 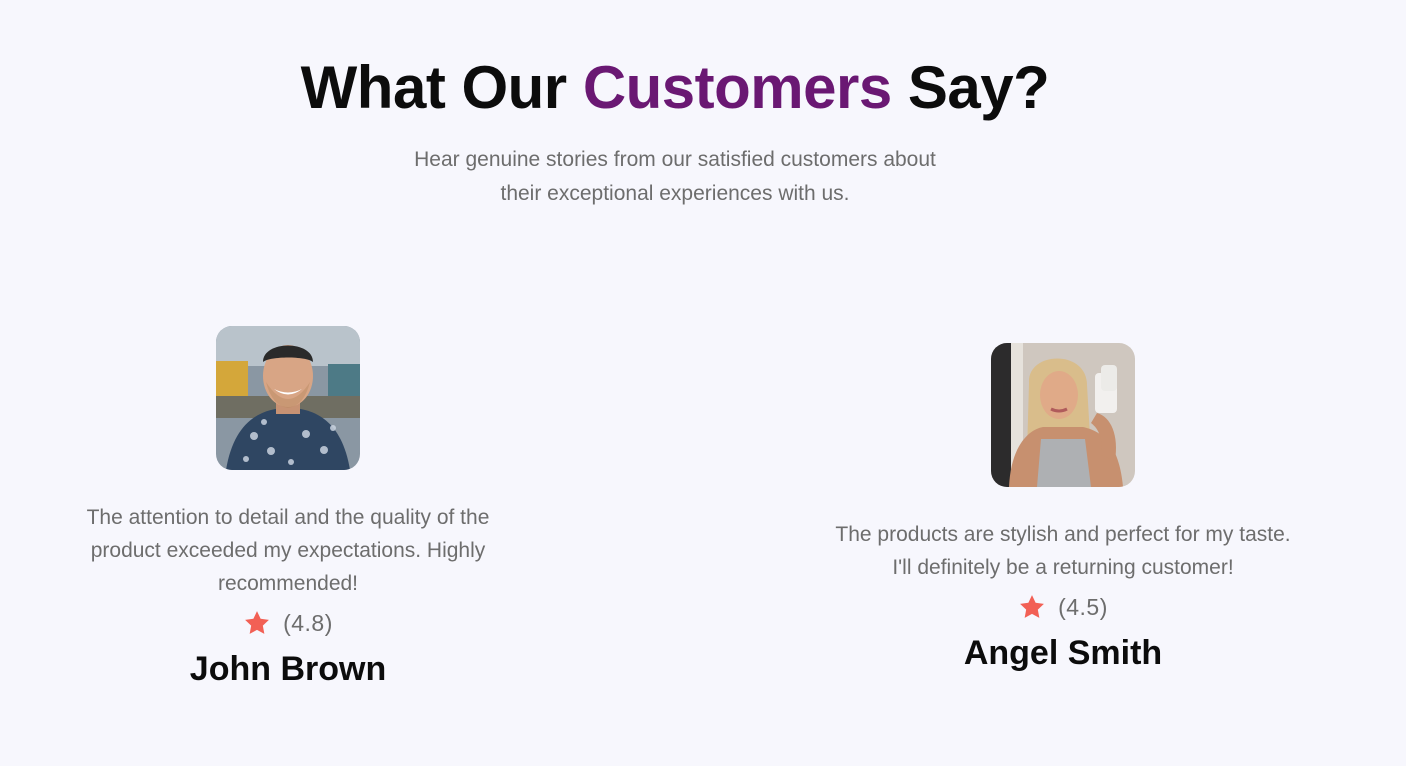 I want to click on woman-portrait-icon, so click(x=1063, y=415).